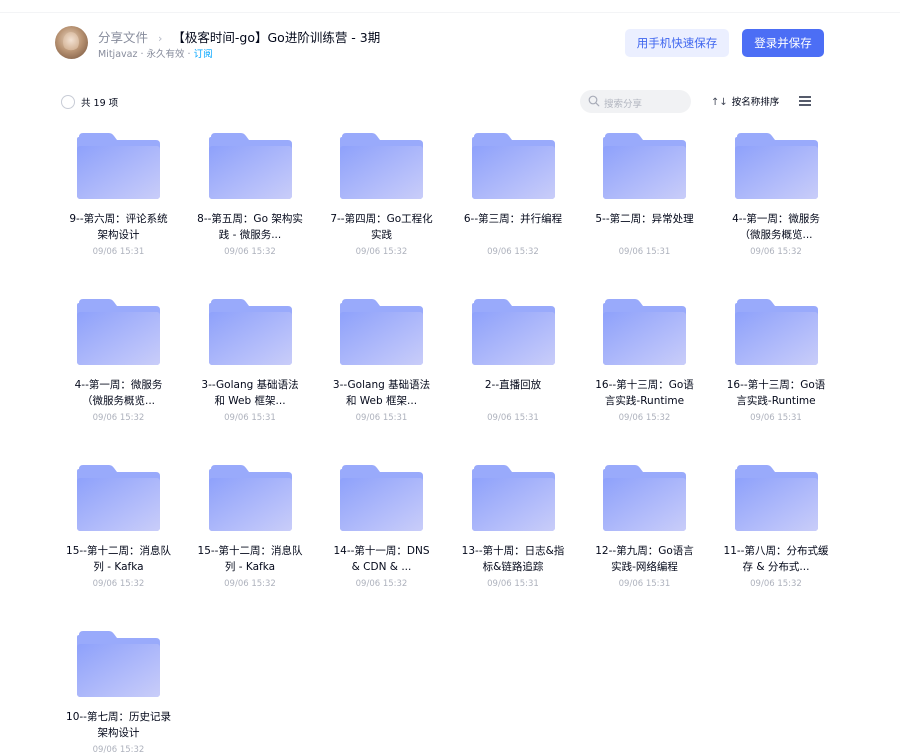  What do you see at coordinates (755, 102) in the screenshot?
I see `sort-label: 按名称排序` at bounding box center [755, 102].